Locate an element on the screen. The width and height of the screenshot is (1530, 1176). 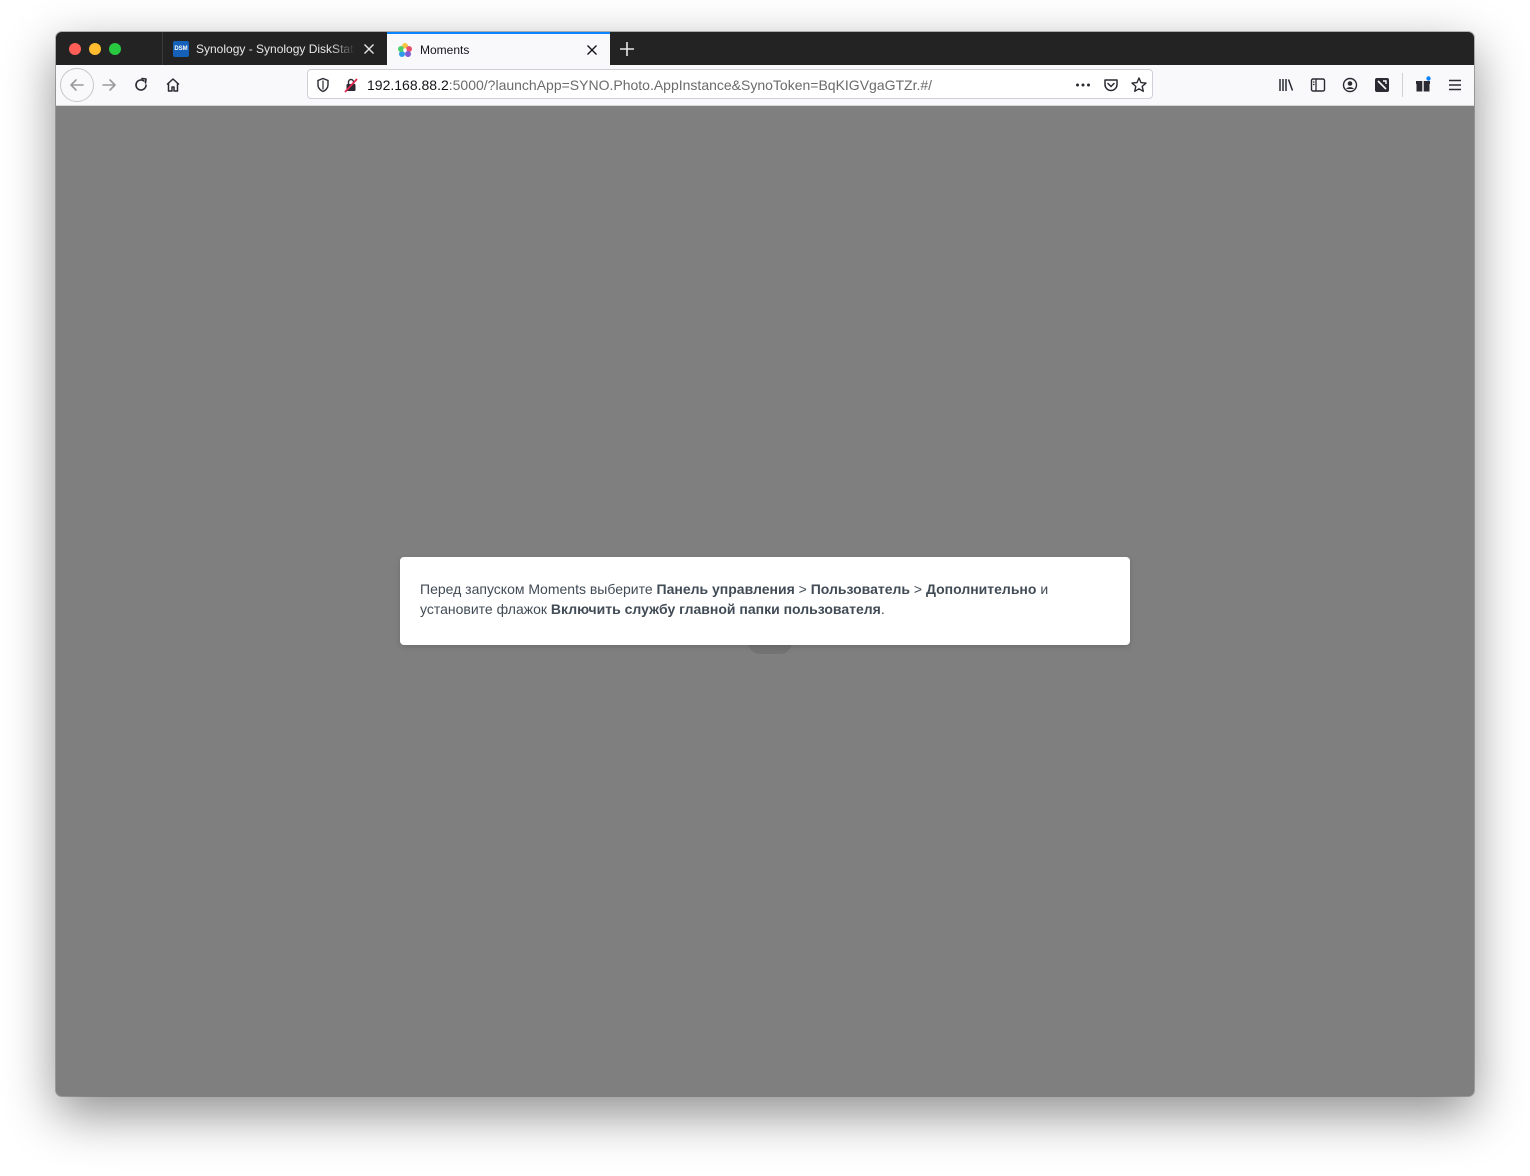
toolbar-separator is located at coordinates (1402, 85).